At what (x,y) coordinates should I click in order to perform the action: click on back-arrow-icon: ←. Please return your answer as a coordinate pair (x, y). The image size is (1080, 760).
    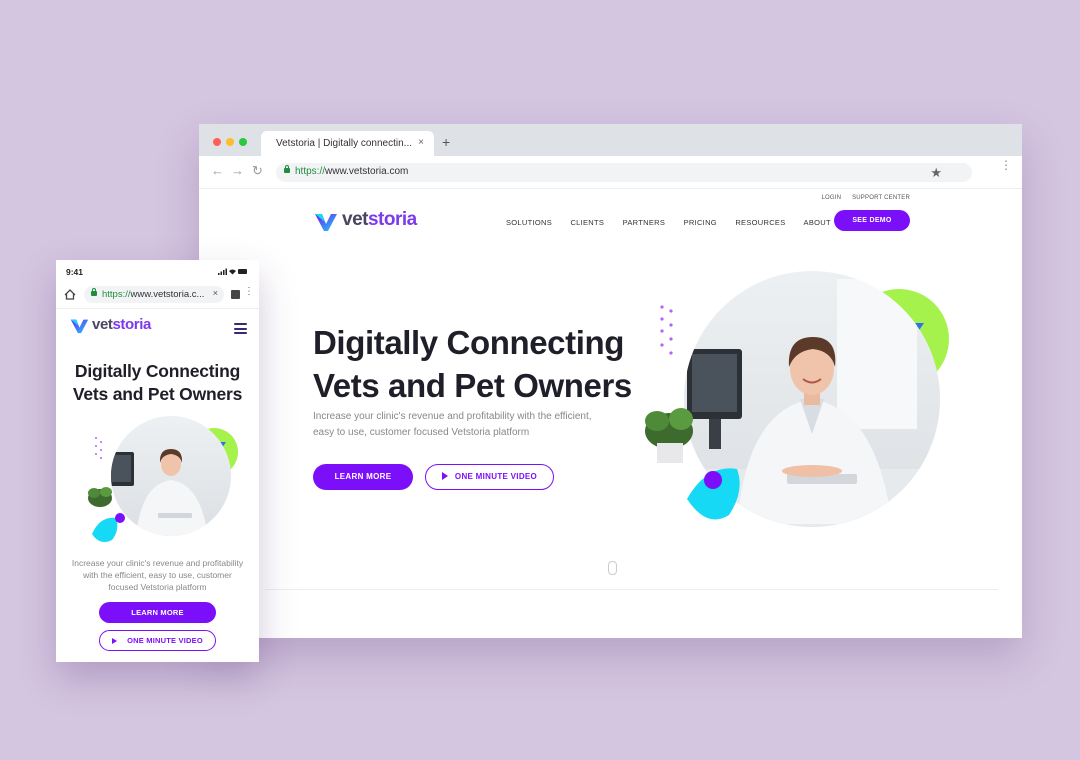
    Looking at the image, I should click on (217, 171).